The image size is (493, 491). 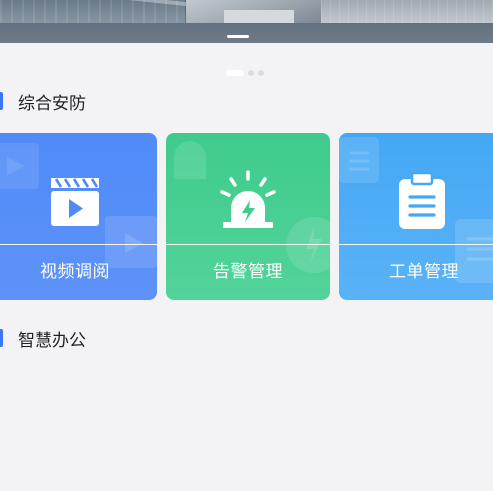 I want to click on section-title-text: 综合安防, so click(x=52, y=103).